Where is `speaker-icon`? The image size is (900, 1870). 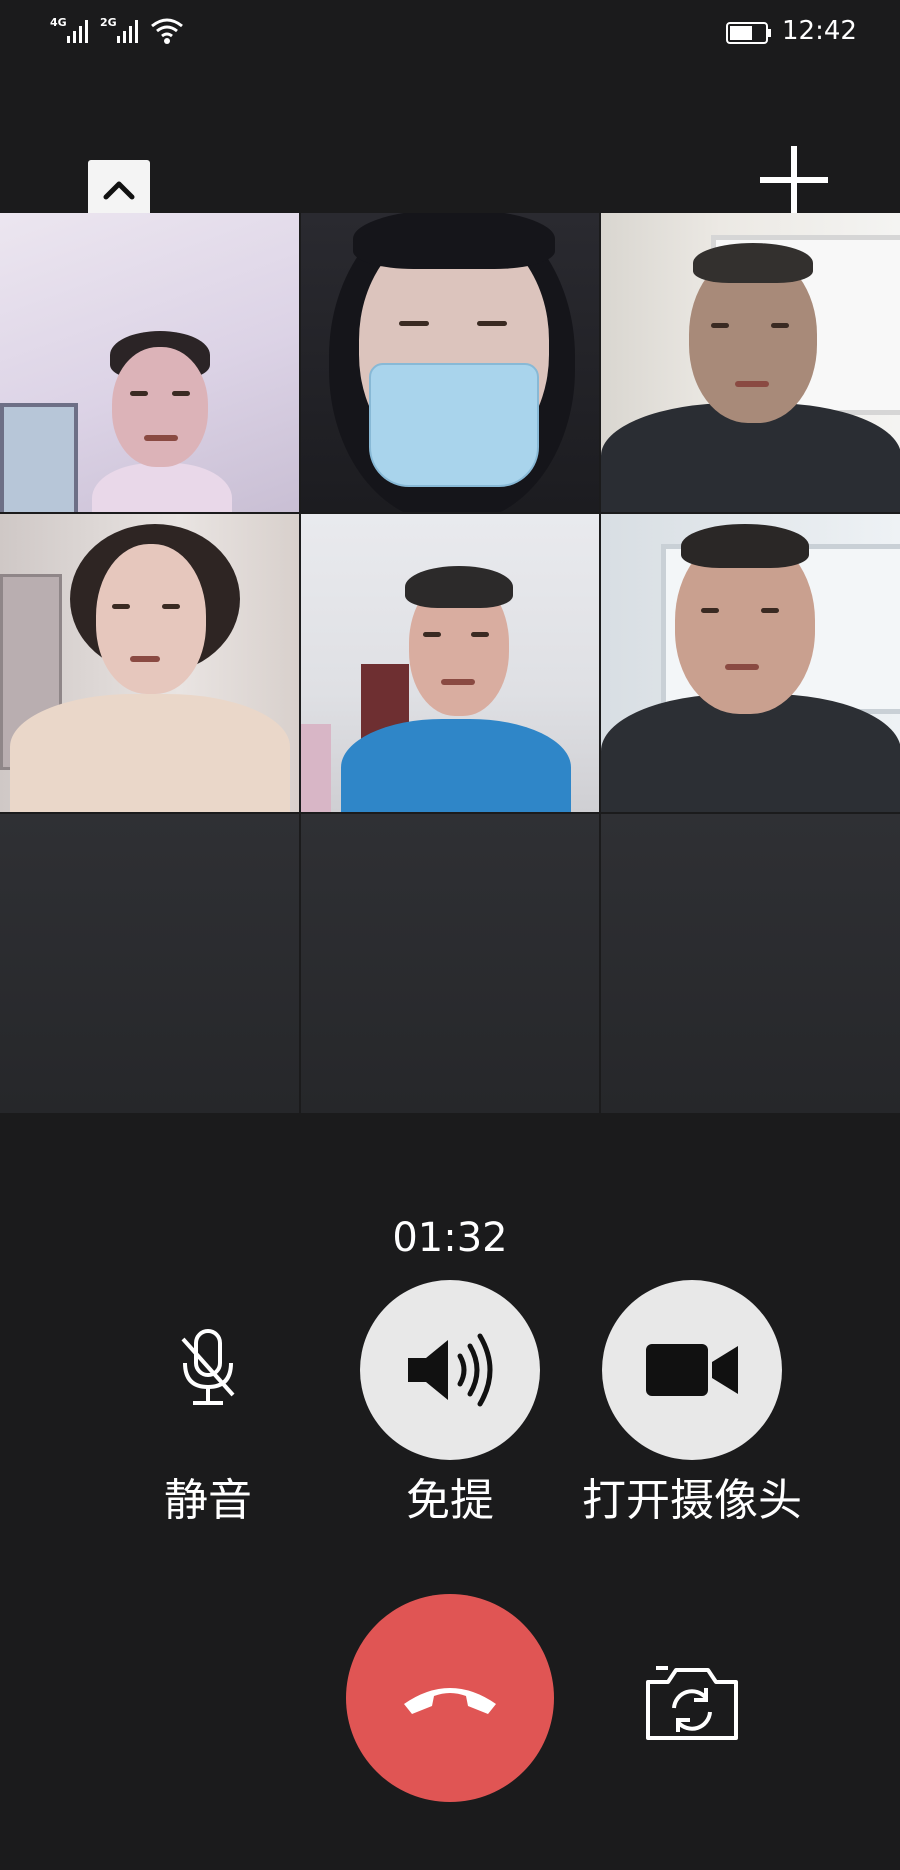
speaker-icon is located at coordinates (450, 1370).